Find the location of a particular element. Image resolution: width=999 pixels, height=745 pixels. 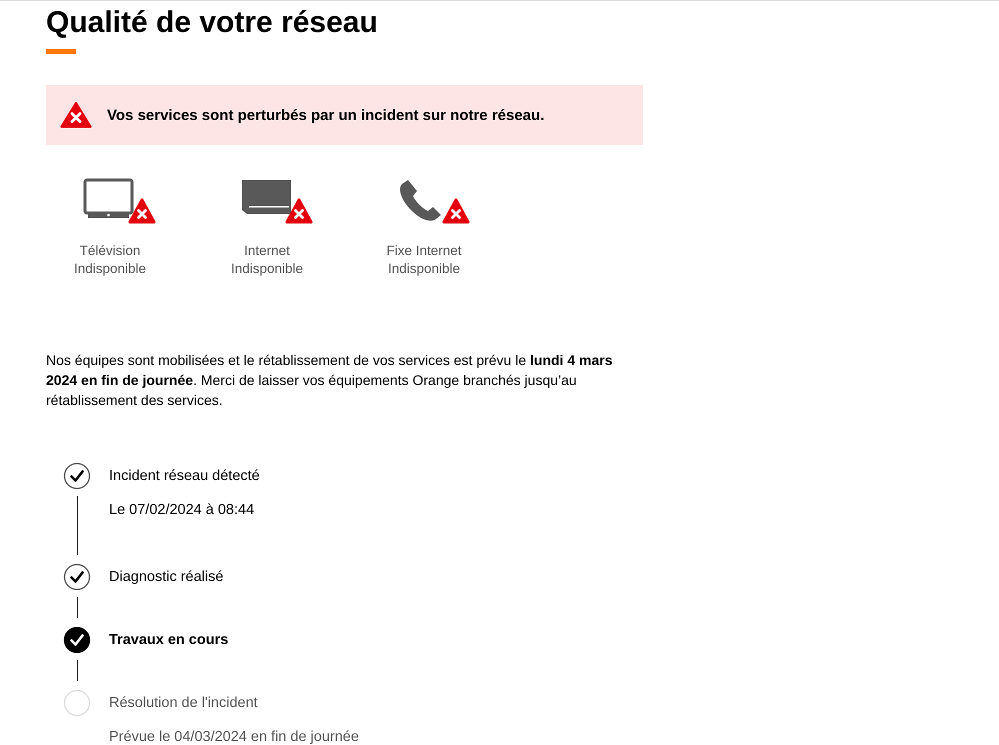

step-label: Diagnostic réalisé is located at coordinates (166, 577).